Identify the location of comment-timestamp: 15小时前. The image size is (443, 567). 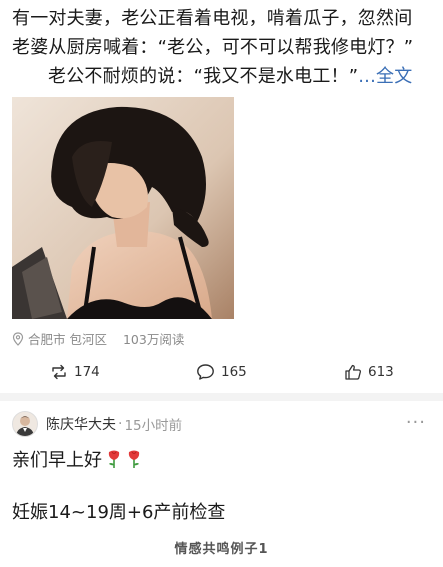
(153, 426).